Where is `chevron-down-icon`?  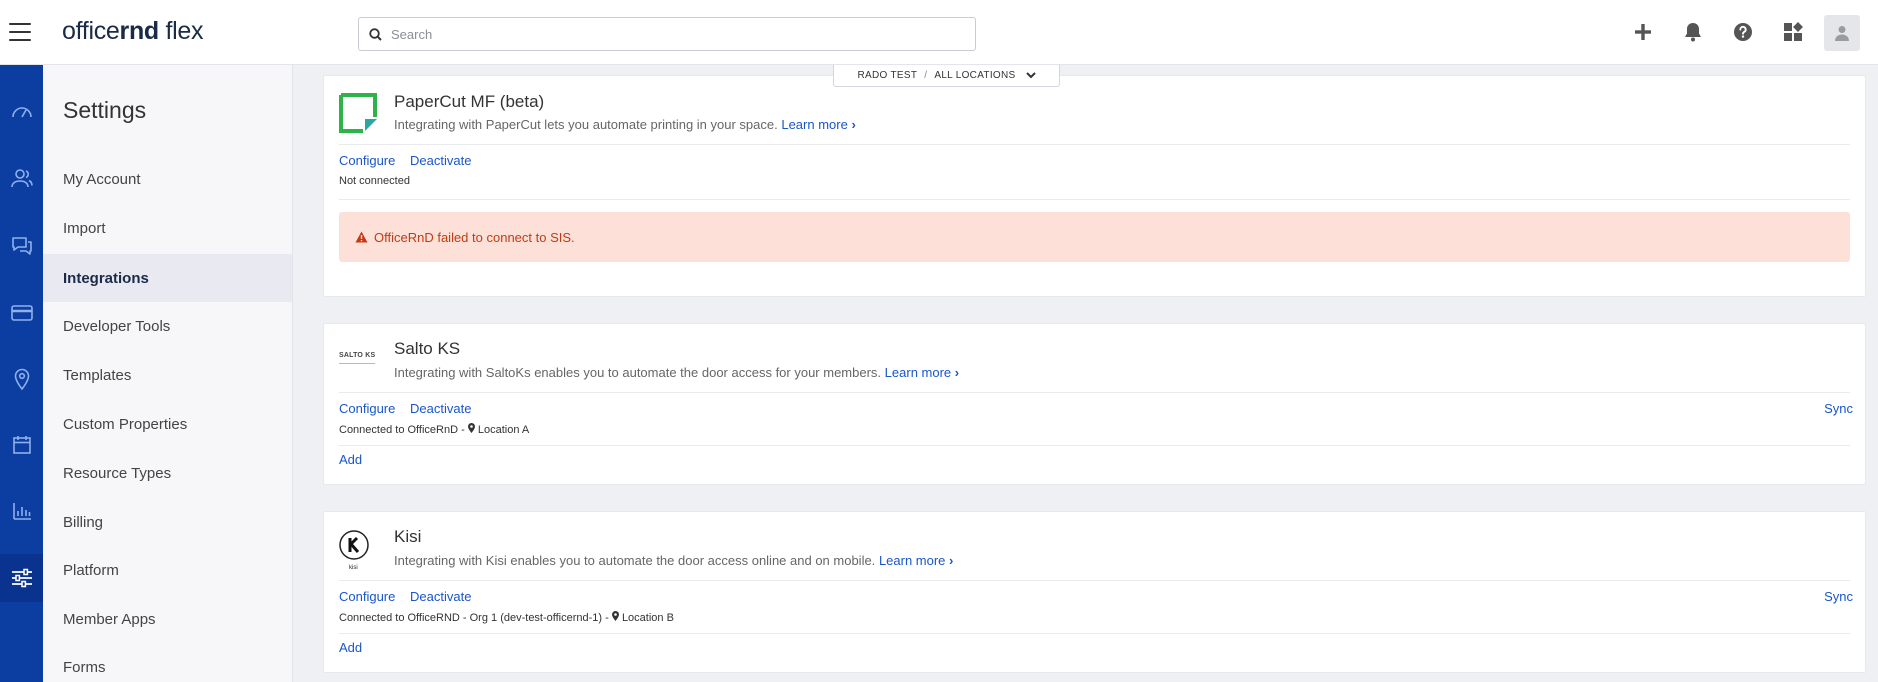
chevron-down-icon is located at coordinates (1030, 75).